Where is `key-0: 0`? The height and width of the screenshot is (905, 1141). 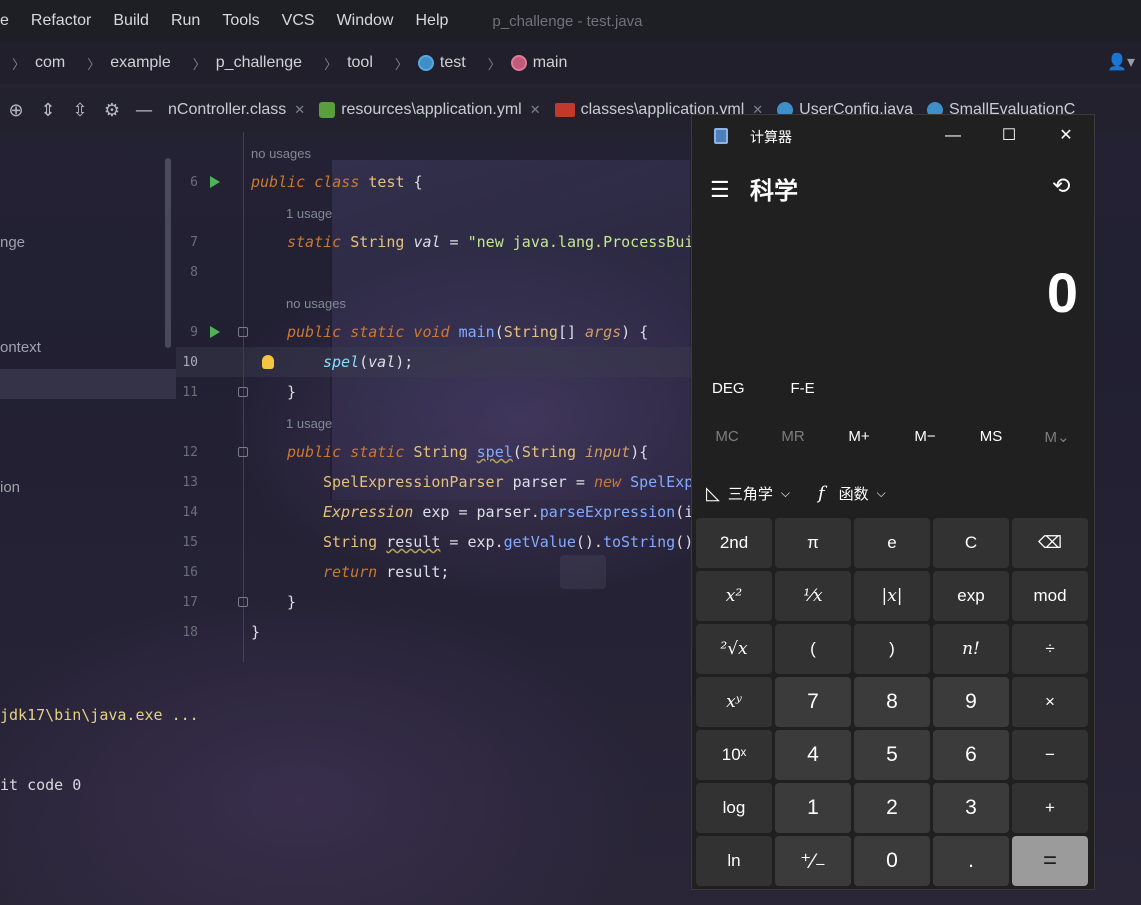
key-0: 0 is located at coordinates (892, 861).